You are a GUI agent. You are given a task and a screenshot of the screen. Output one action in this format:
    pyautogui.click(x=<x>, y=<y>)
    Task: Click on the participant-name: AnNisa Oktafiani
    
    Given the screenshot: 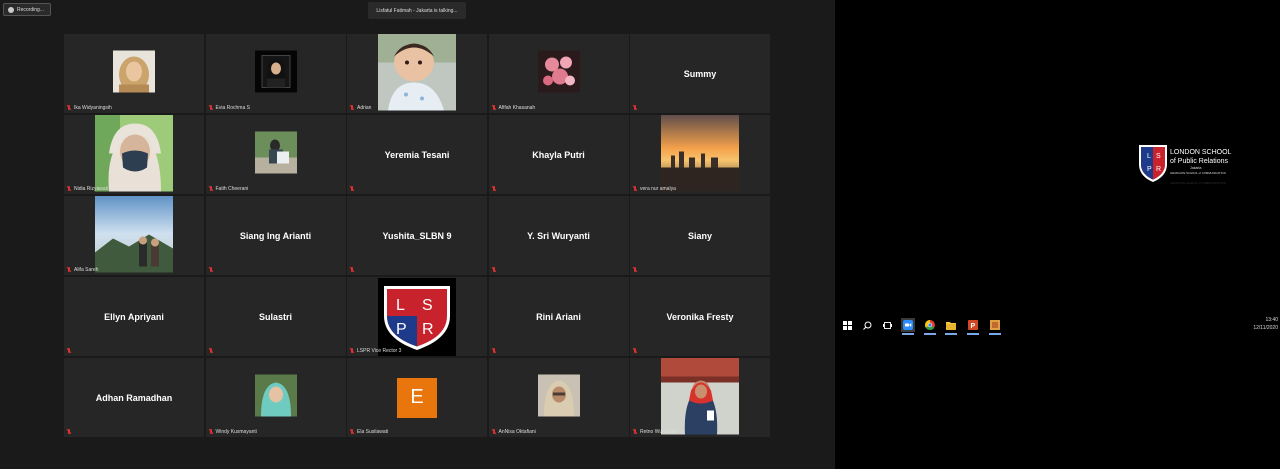 What is the action you would take?
    pyautogui.click(x=517, y=432)
    